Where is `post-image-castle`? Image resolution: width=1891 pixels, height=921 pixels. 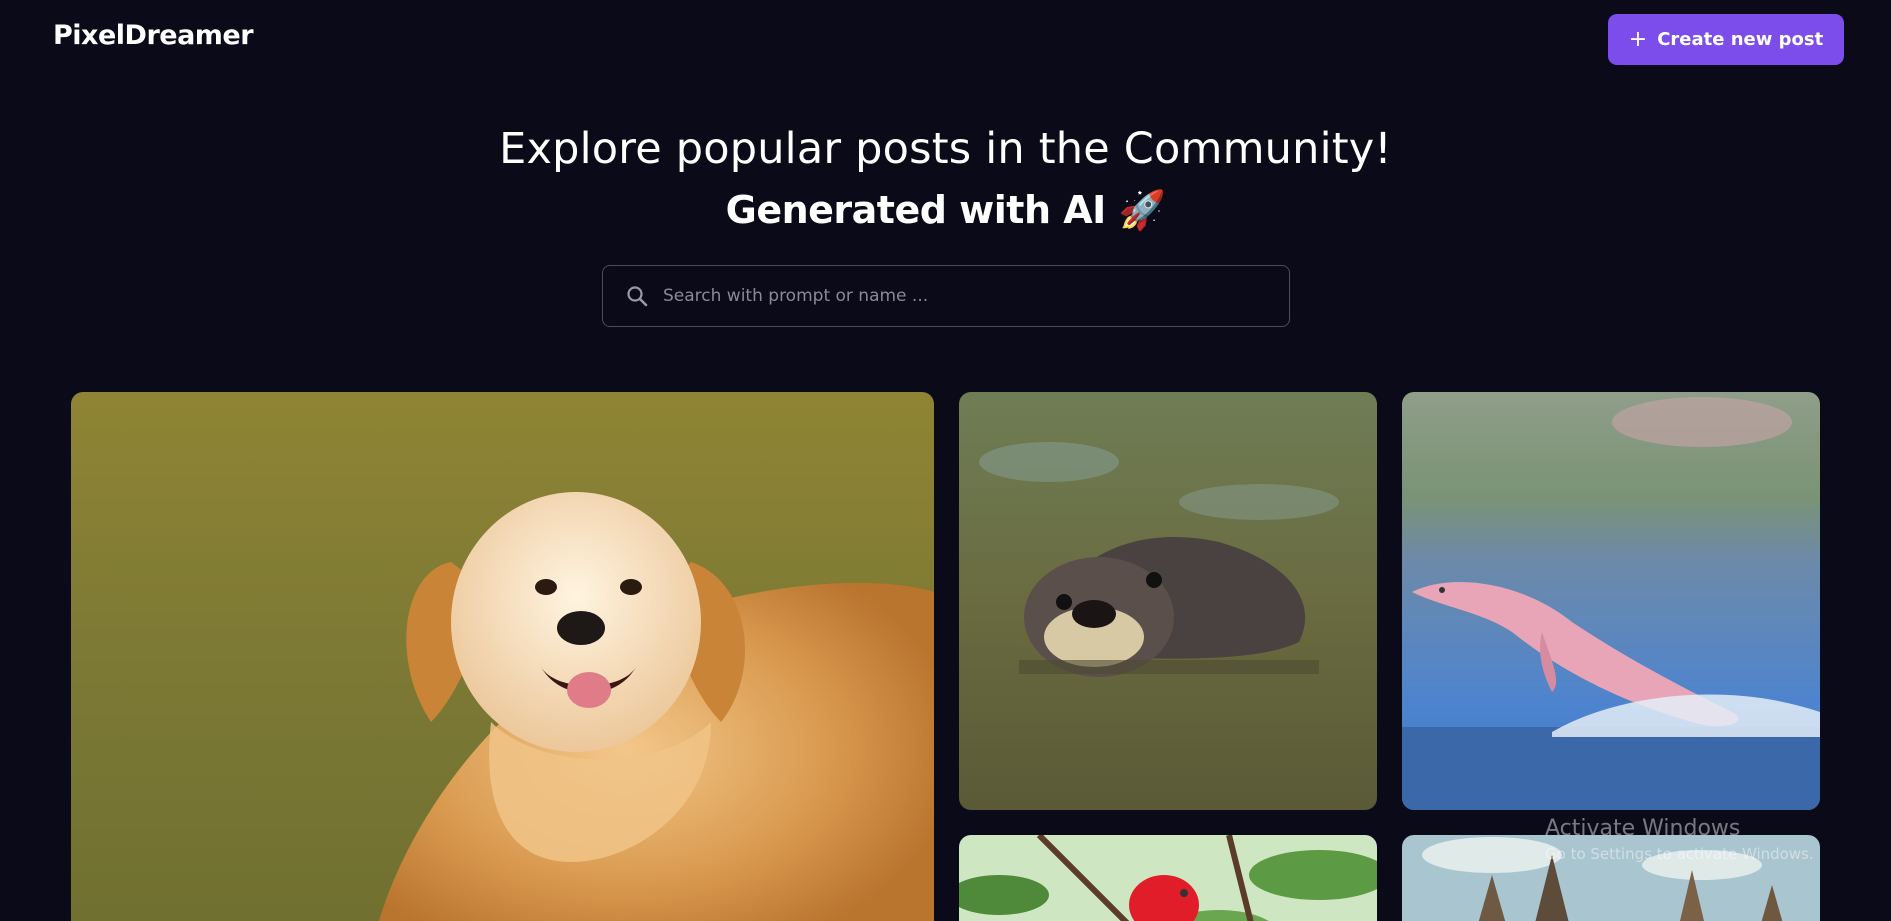
post-image-castle is located at coordinates (1611, 878).